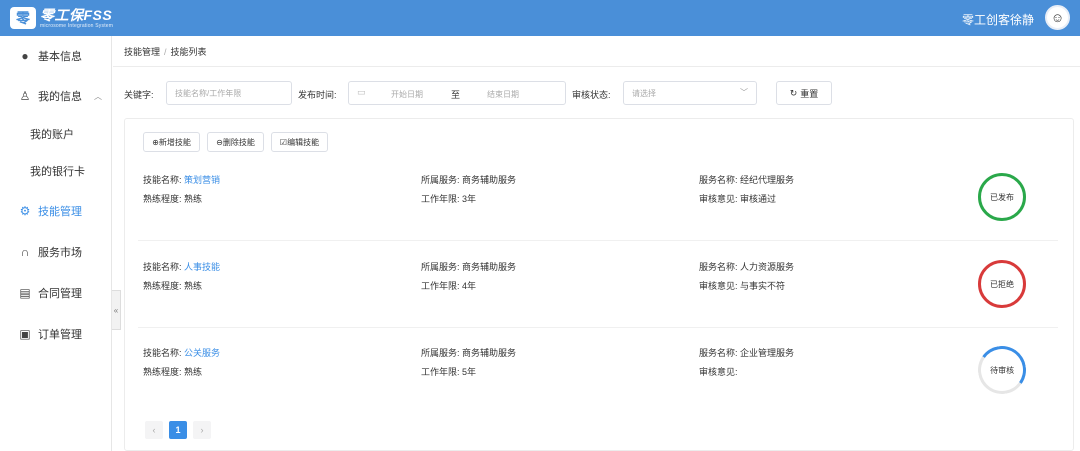 The height and width of the screenshot is (451, 1080). Describe the element at coordinates (746, 266) in the screenshot. I see `service-name-cell: 服务名称: 人力资源服务` at that location.